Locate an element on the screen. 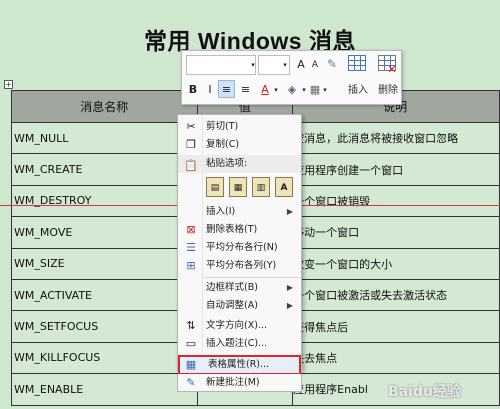 The image size is (500, 409). scissors-icon: ✂ is located at coordinates (191, 126).